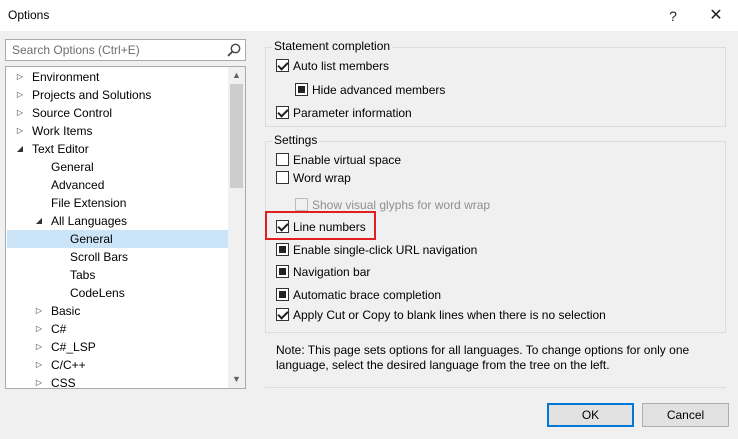 The height and width of the screenshot is (439, 738). Describe the element at coordinates (236, 136) in the screenshot. I see `scrollbar-thumb` at that location.